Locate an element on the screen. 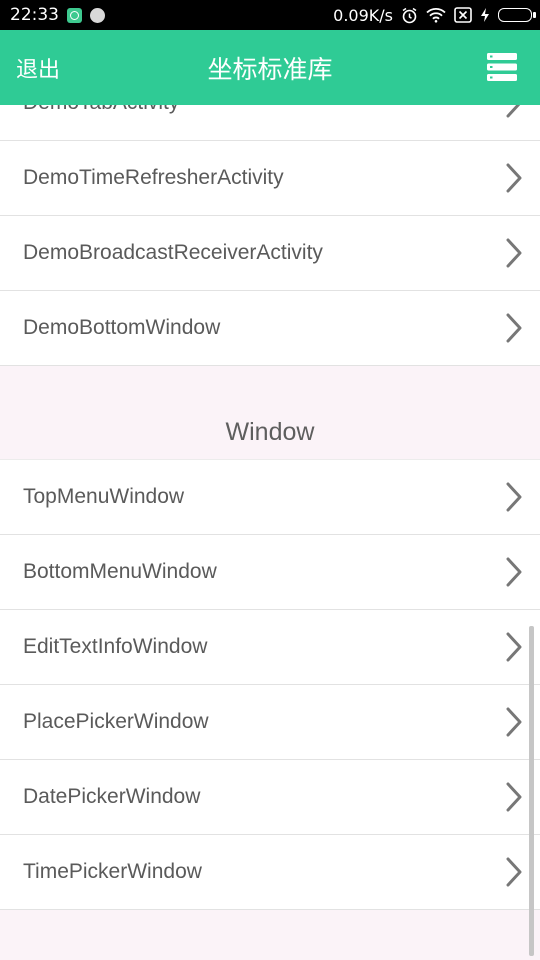  page-title: 坐标标准库 is located at coordinates (270, 69).